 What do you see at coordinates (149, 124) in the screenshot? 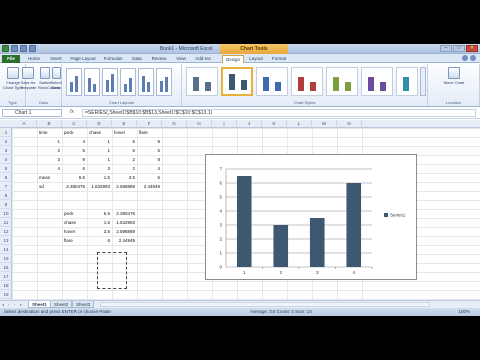
I see `column-header-F: F` at bounding box center [149, 124].